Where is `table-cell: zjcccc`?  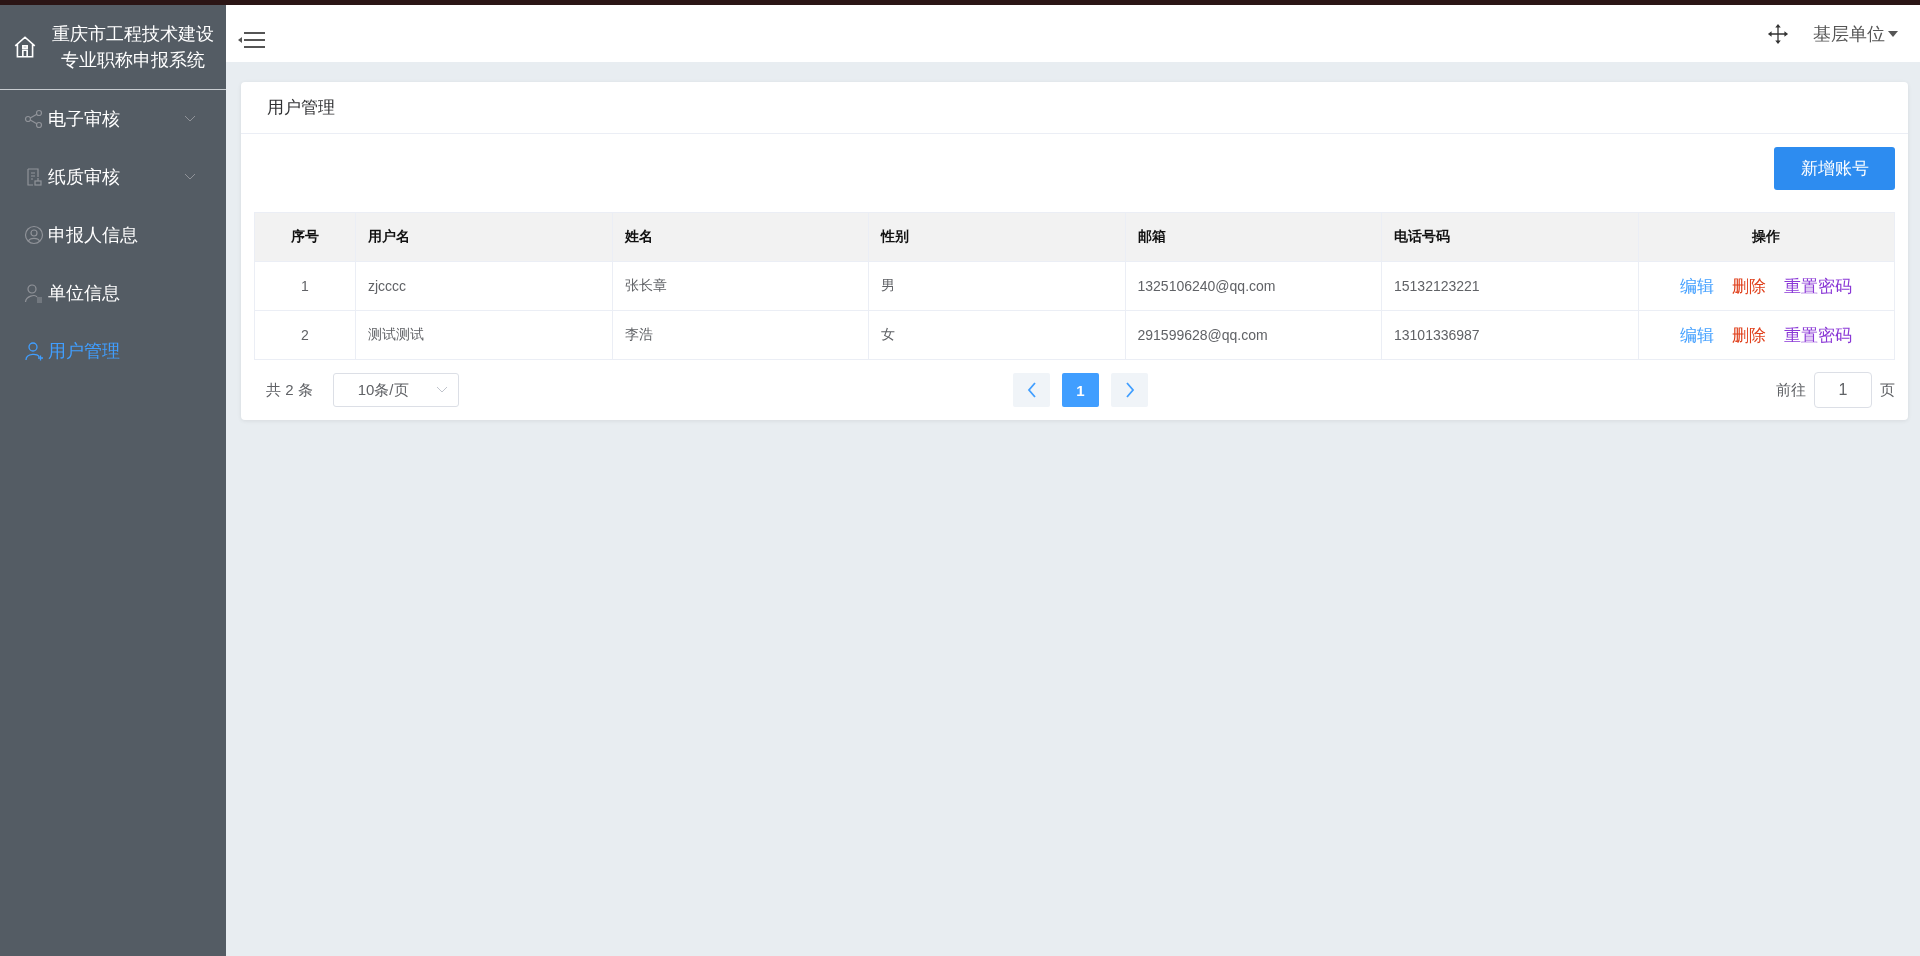 table-cell: zjcccc is located at coordinates (387, 286).